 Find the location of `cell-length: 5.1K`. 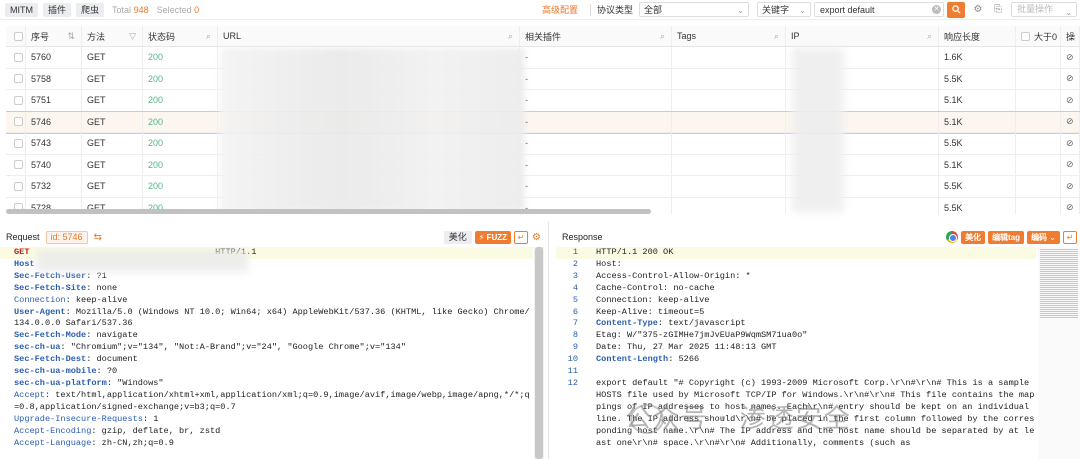

cell-length: 5.1K is located at coordinates (977, 100).